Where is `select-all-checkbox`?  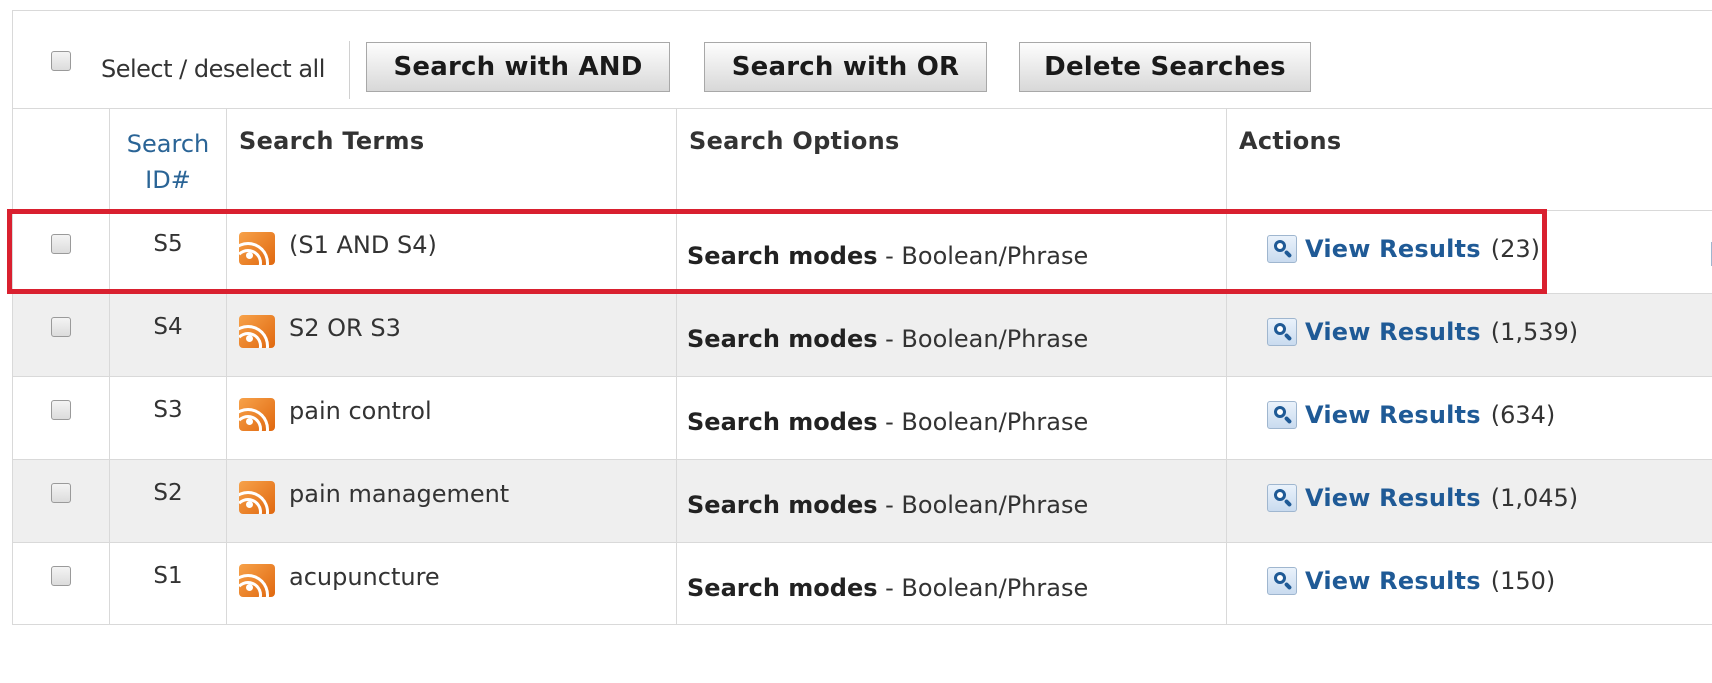
select-all-checkbox is located at coordinates (61, 61).